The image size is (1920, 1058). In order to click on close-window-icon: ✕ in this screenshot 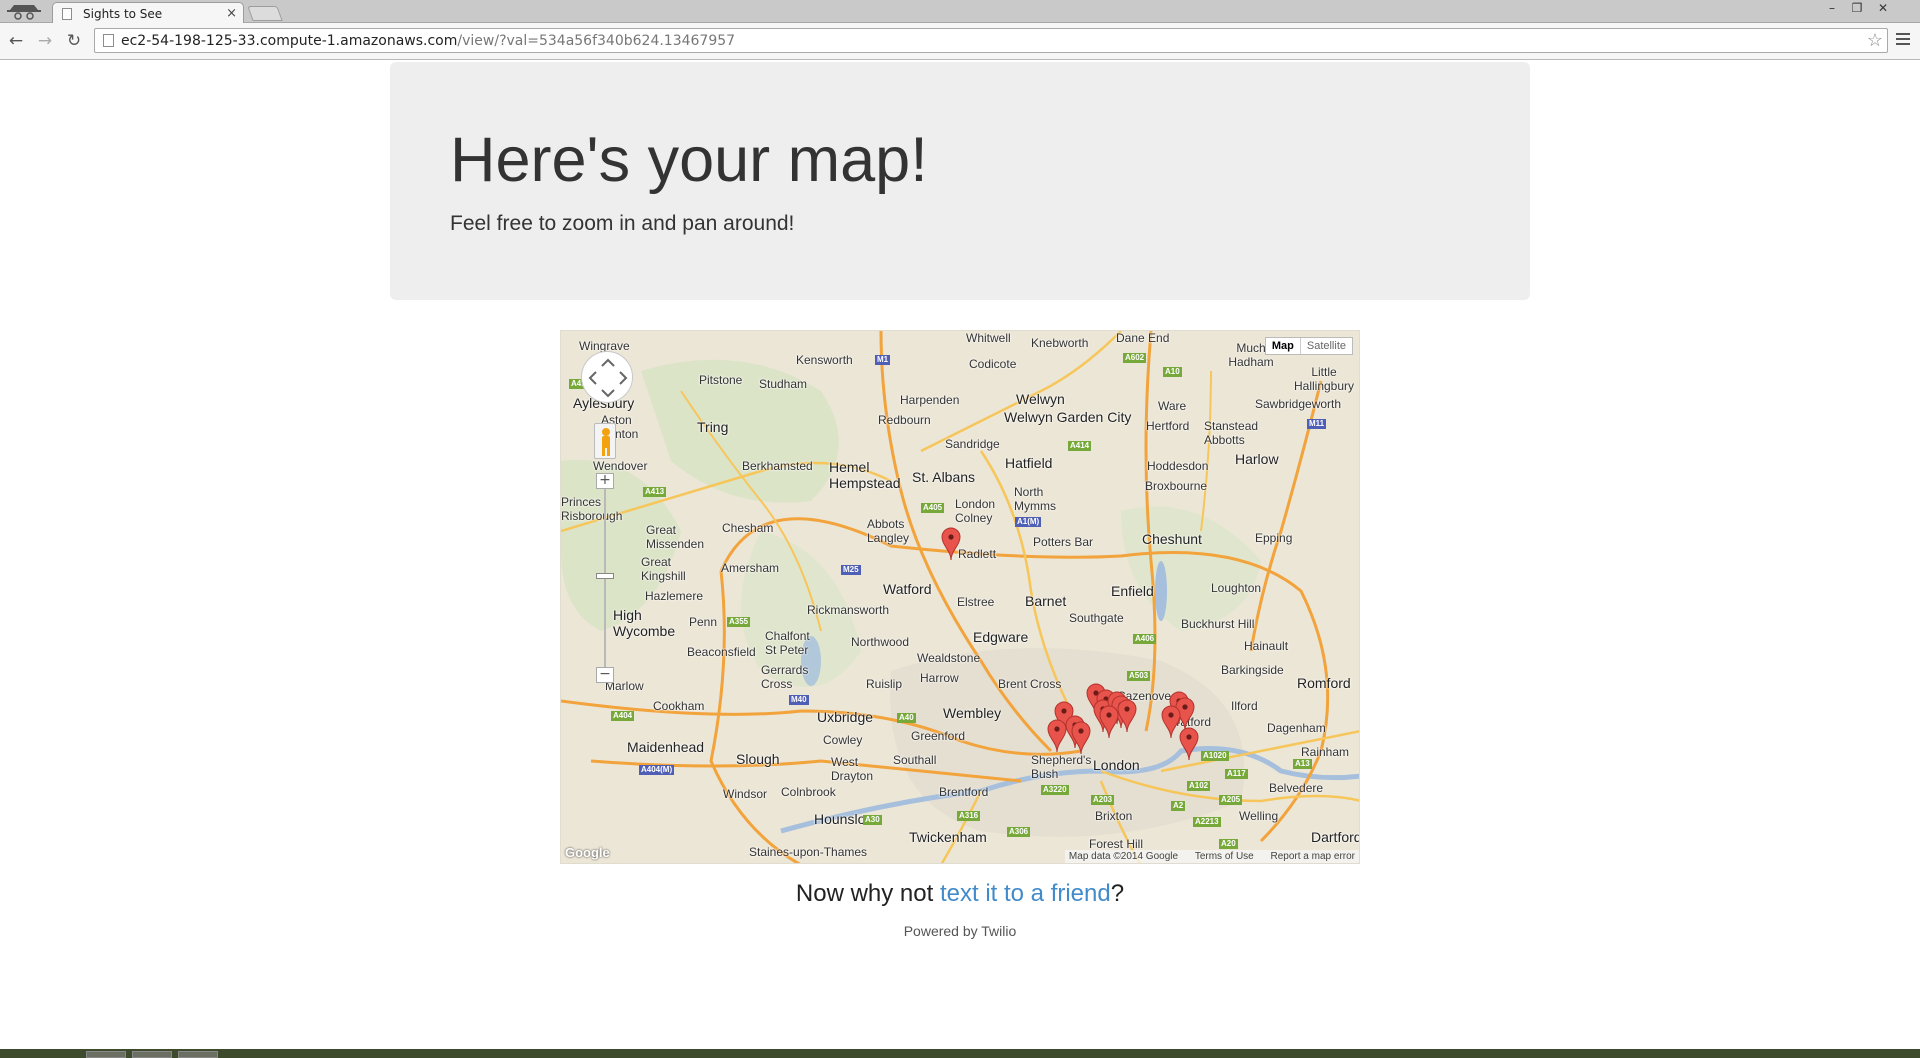, I will do `click(1883, 8)`.